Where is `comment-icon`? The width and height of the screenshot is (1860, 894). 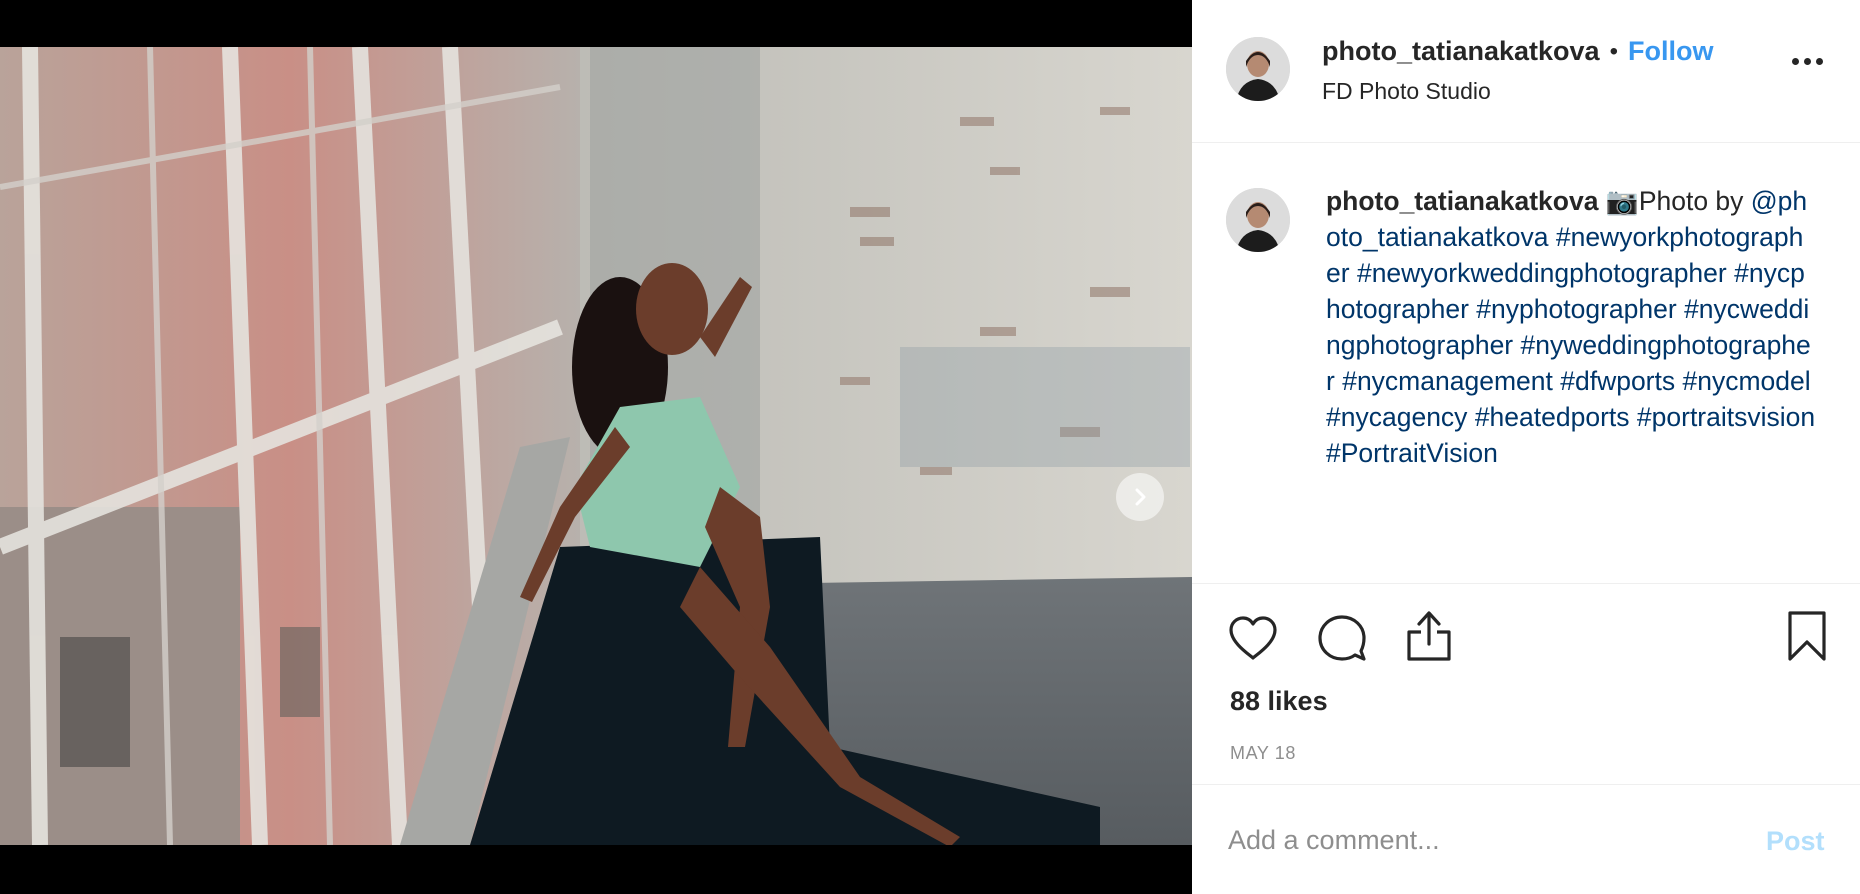 comment-icon is located at coordinates (1342, 638).